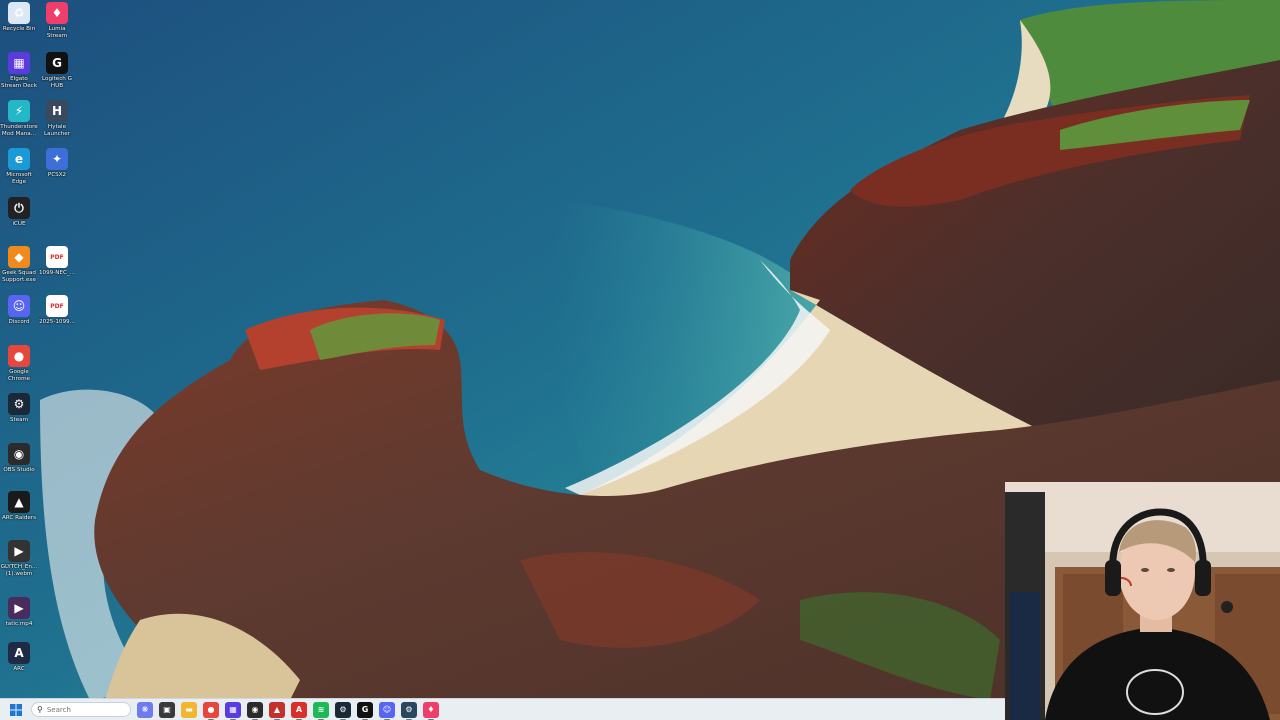 The width and height of the screenshot is (1280, 720). What do you see at coordinates (19, 224) in the screenshot?
I see `desktop-icon-label: iCUE` at bounding box center [19, 224].